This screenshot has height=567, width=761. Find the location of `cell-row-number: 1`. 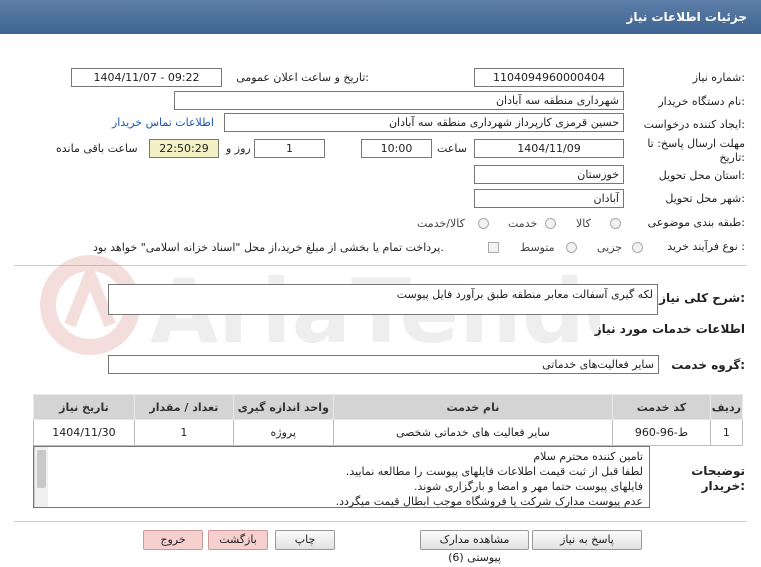

cell-row-number: 1 is located at coordinates (726, 432).